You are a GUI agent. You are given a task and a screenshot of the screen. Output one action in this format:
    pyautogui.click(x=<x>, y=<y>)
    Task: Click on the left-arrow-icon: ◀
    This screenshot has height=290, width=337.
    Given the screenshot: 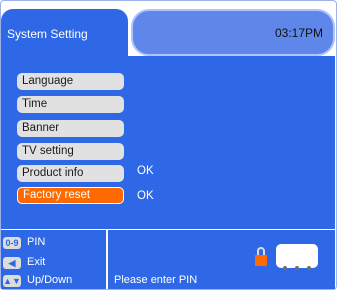 What is the action you would take?
    pyautogui.click(x=12, y=263)
    